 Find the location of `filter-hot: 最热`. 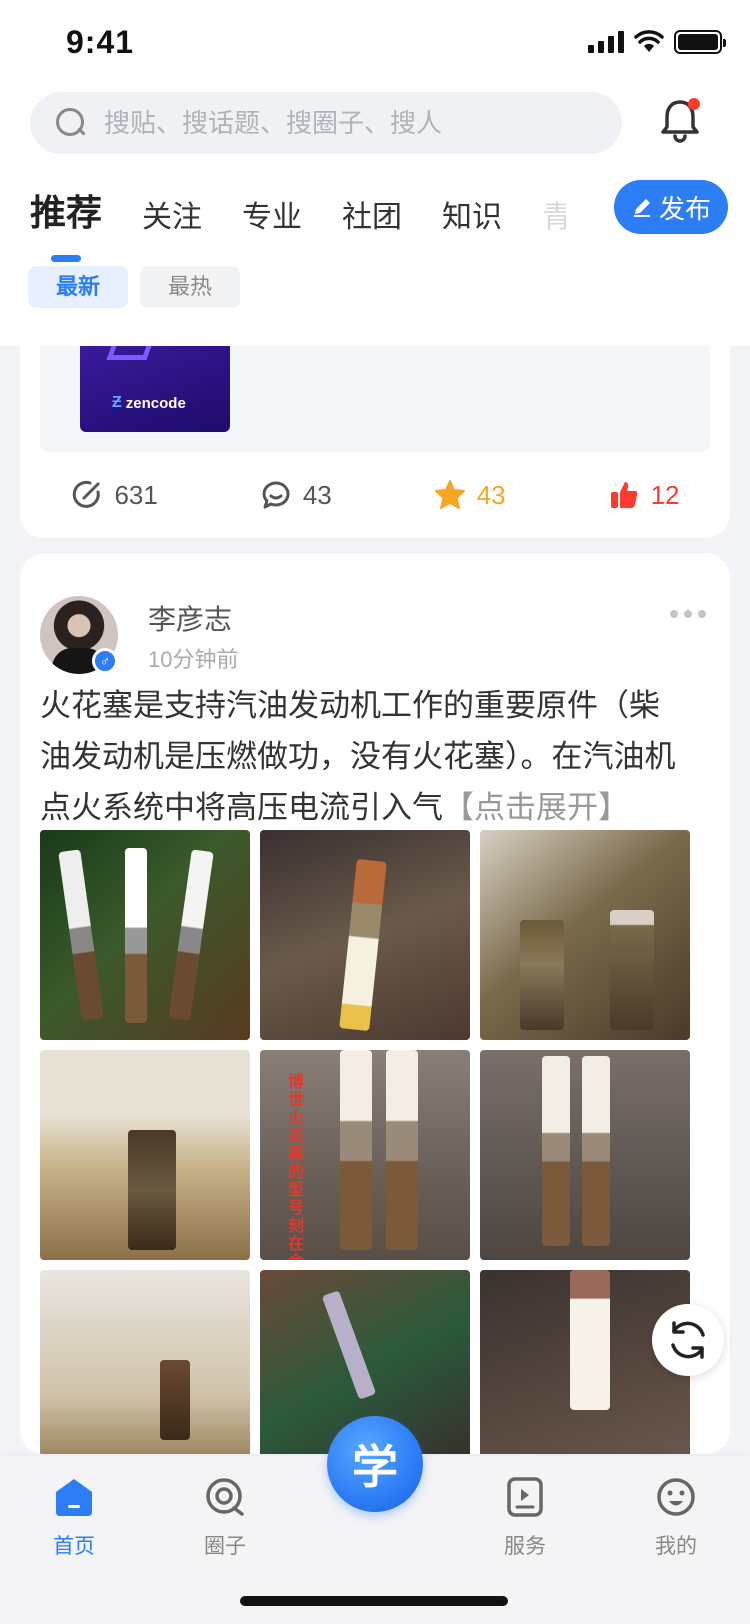

filter-hot: 最热 is located at coordinates (190, 287).